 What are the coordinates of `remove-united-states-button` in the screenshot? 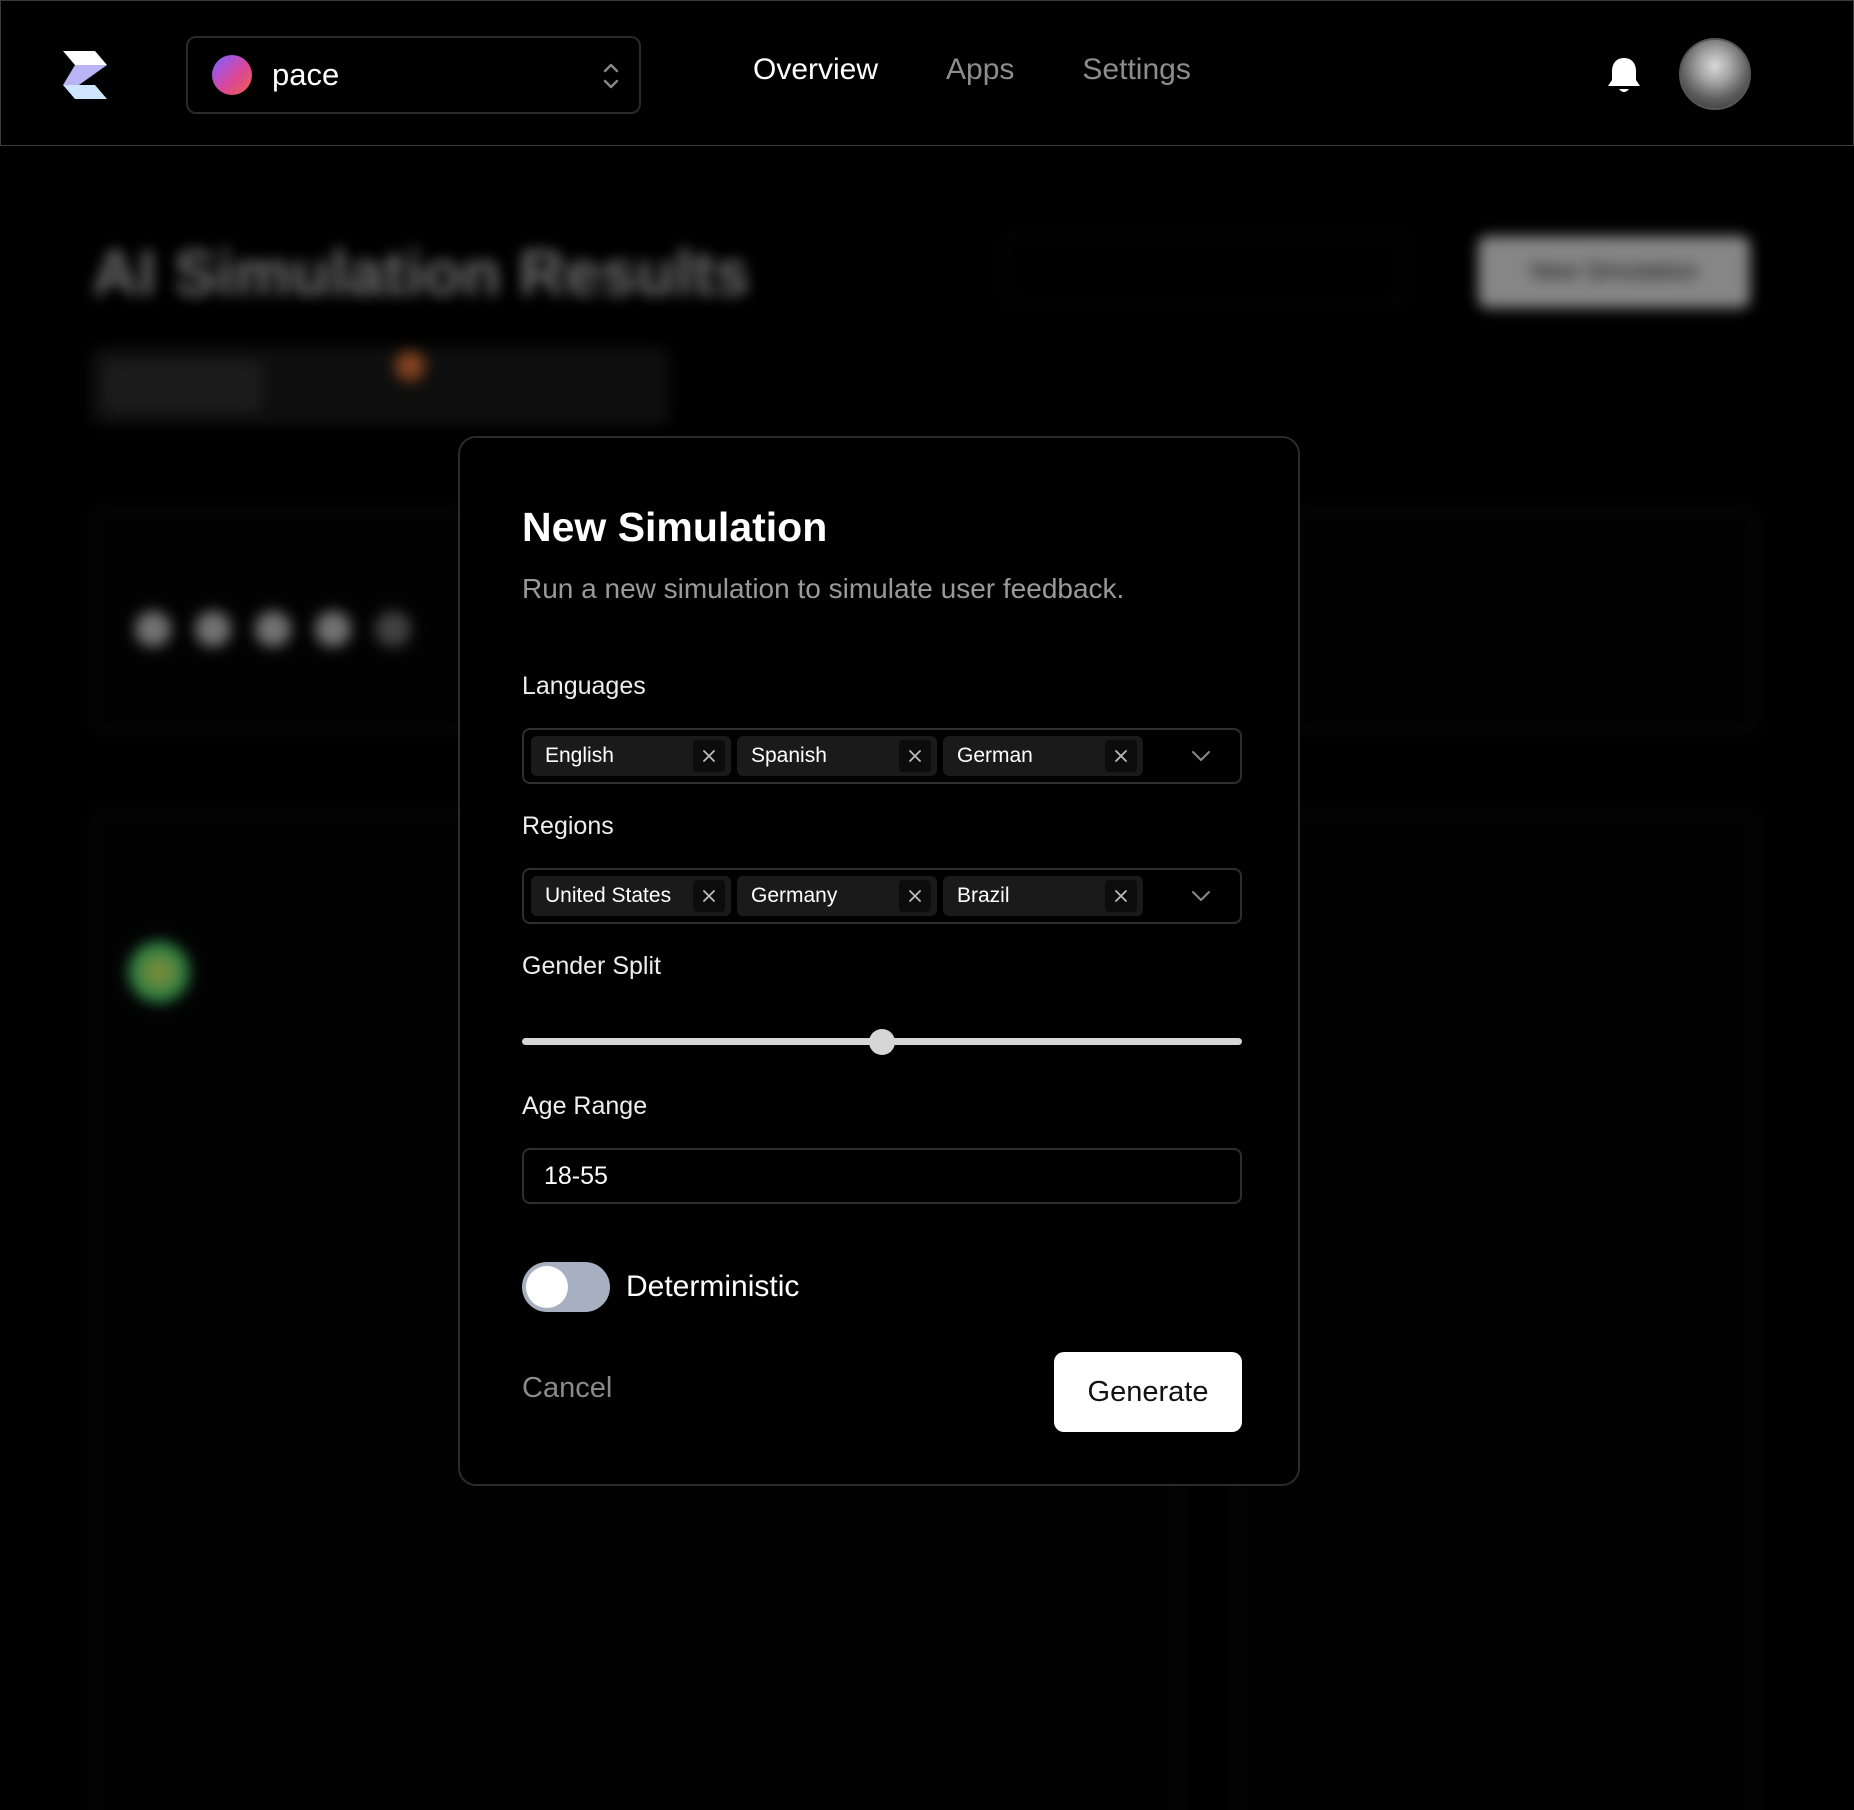 It's located at (709, 896).